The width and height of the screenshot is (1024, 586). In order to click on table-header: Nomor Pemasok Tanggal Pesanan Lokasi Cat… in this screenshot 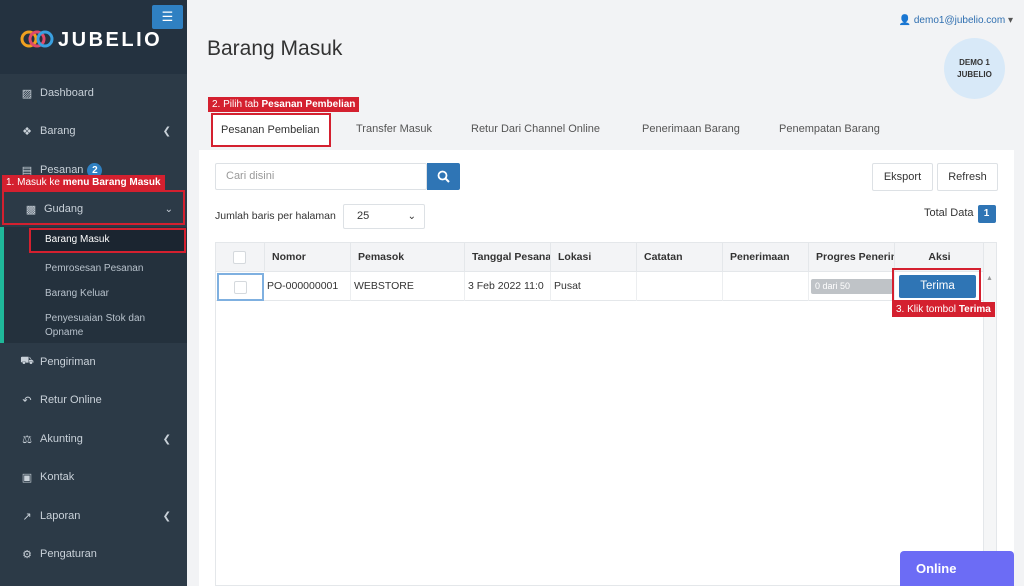, I will do `click(600, 257)`.